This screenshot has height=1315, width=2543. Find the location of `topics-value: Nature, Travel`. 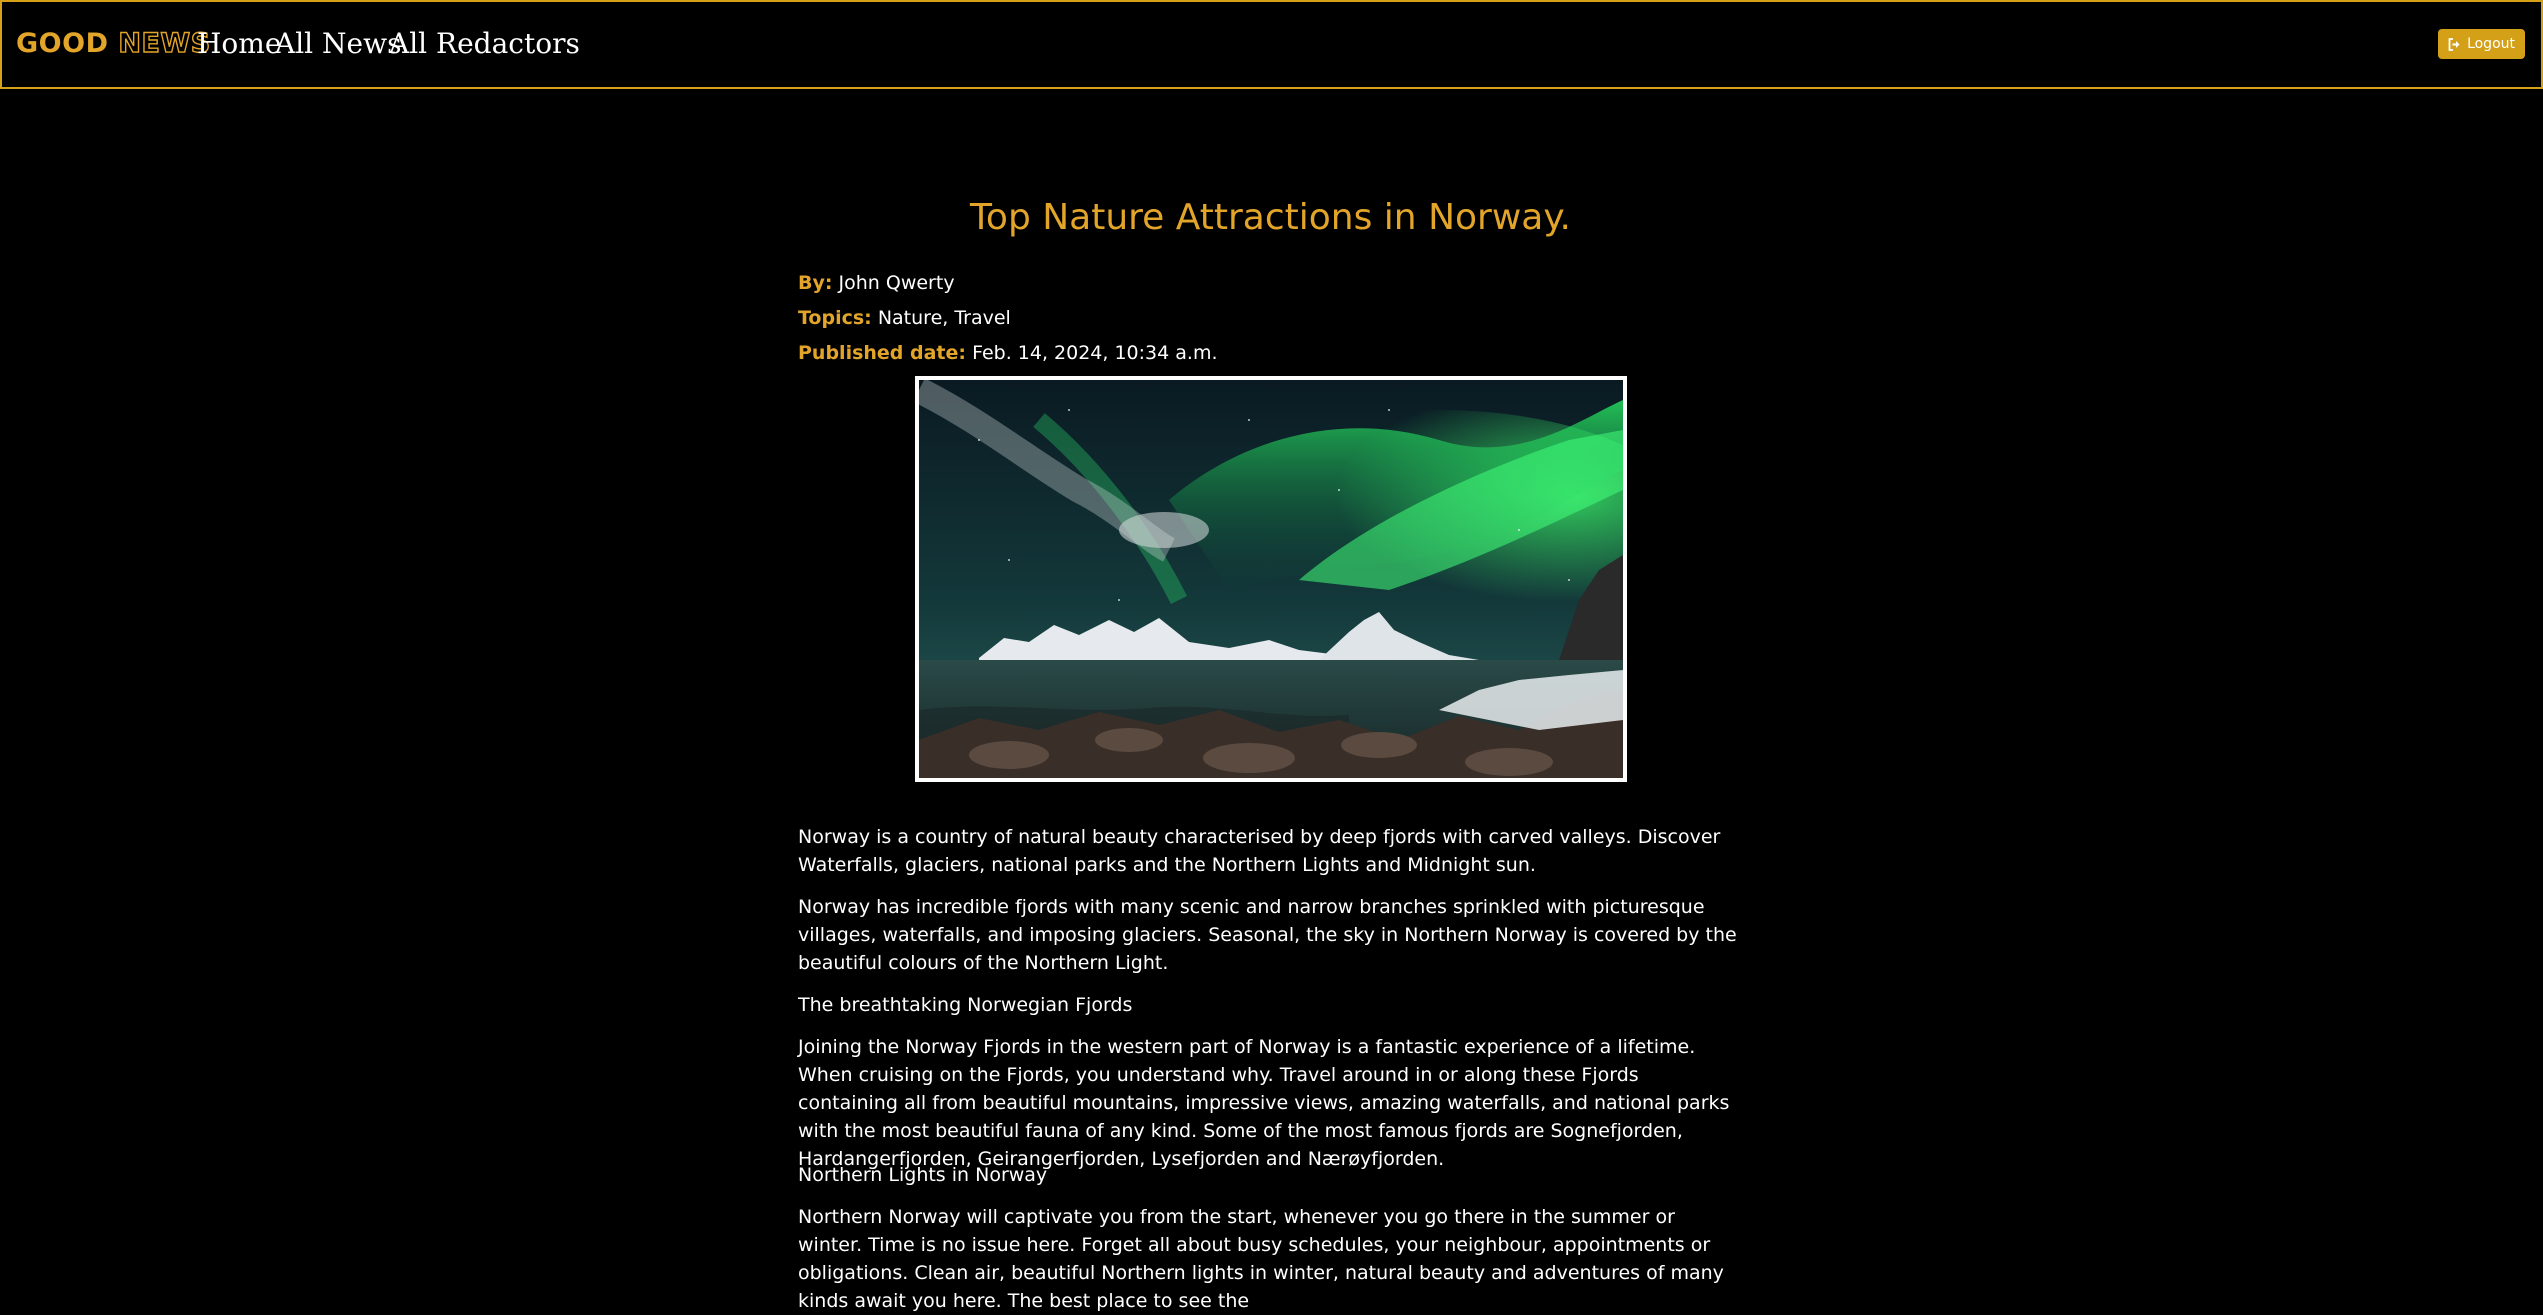

topics-value: Nature, Travel is located at coordinates (944, 318).